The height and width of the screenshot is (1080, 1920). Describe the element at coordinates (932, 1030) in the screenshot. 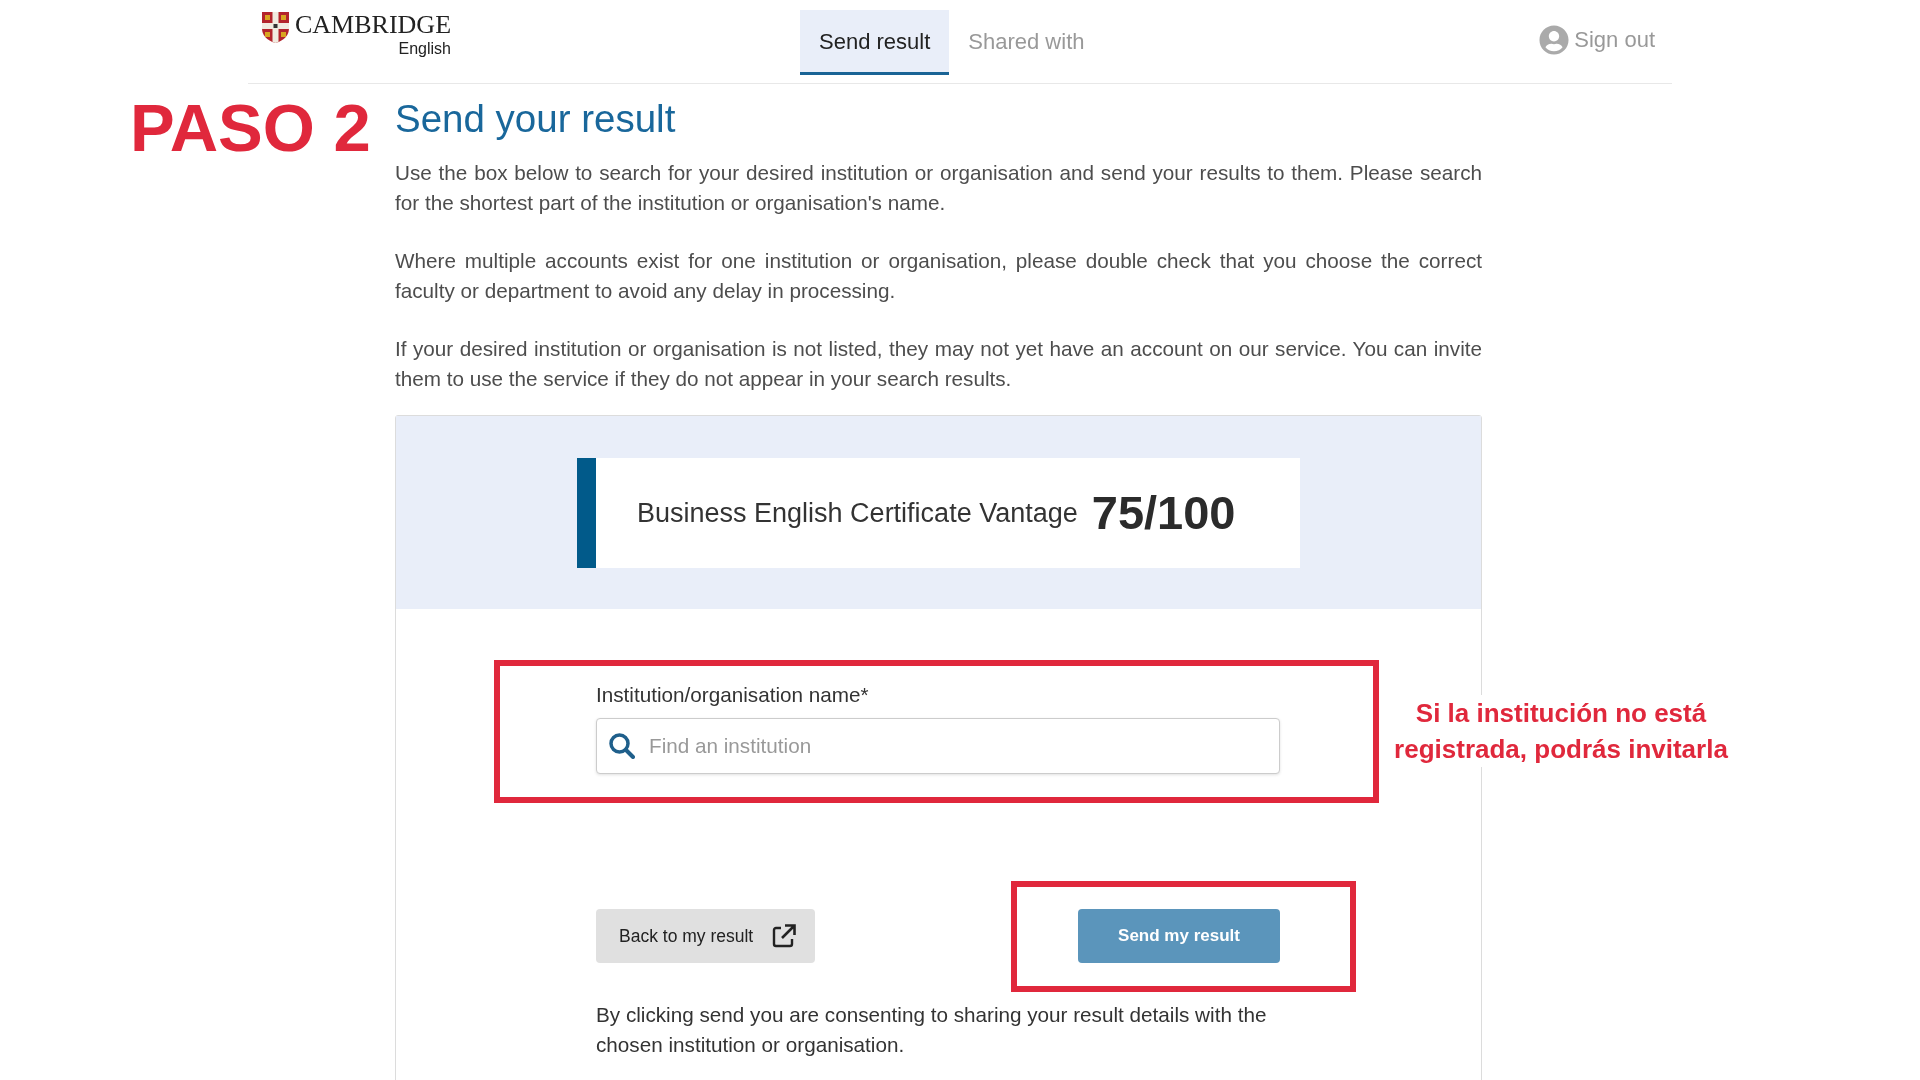

I see `consent-text: By clicking send you are consenting to sharing your result details with the chosen institution or organisation.` at that location.